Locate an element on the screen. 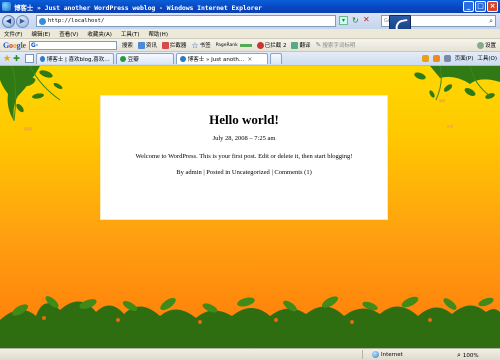 The image size is (500, 360). menu-tools: 工具(T) is located at coordinates (130, 34).